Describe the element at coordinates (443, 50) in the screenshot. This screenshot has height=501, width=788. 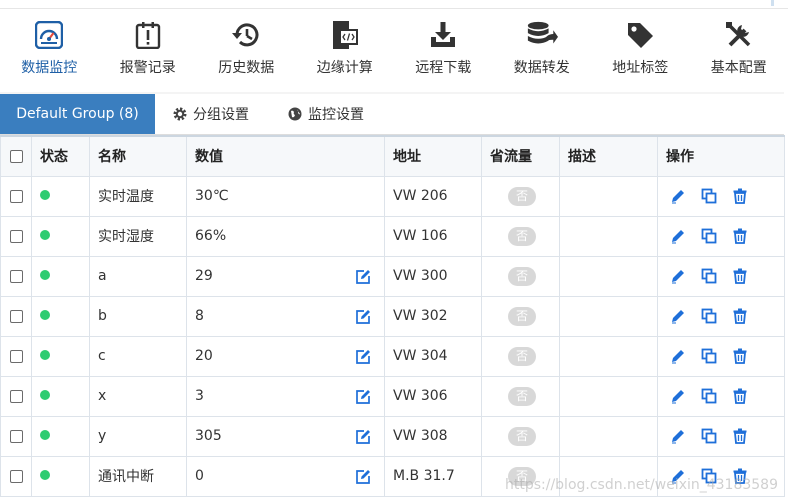
I see `toolbar-item-remote-download: 远程下载` at that location.